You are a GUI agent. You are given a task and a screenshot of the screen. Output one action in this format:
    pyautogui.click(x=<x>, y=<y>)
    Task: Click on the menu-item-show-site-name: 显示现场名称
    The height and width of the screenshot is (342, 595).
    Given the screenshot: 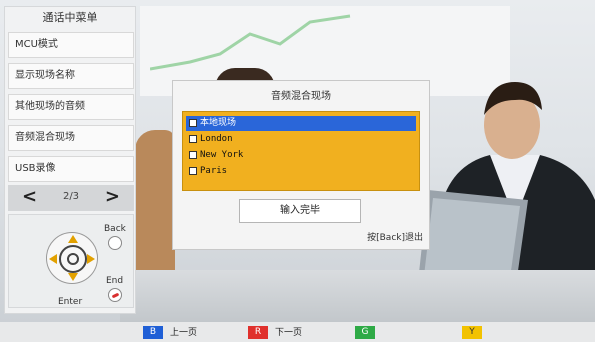 What is the action you would take?
    pyautogui.click(x=71, y=76)
    